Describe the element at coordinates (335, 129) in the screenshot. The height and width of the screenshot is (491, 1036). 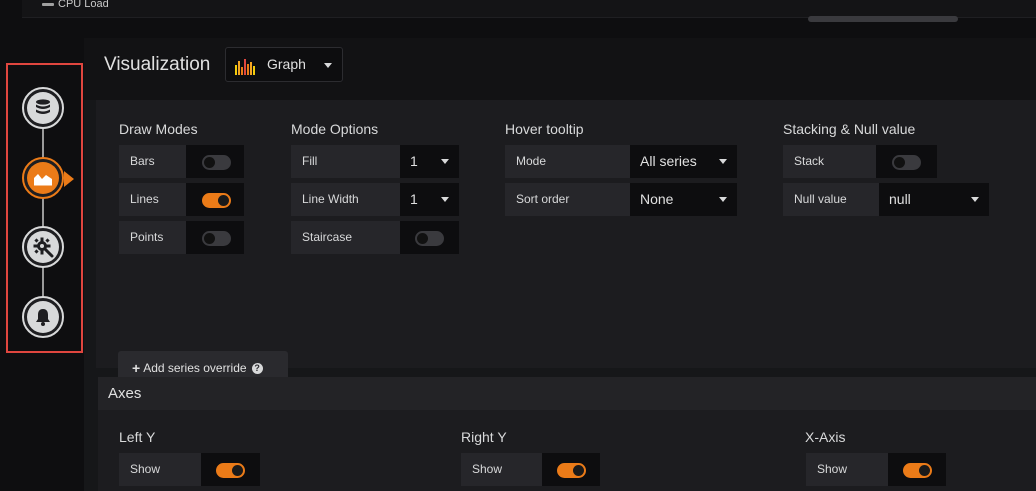
I see `mode-options-title: Mode Options` at that location.